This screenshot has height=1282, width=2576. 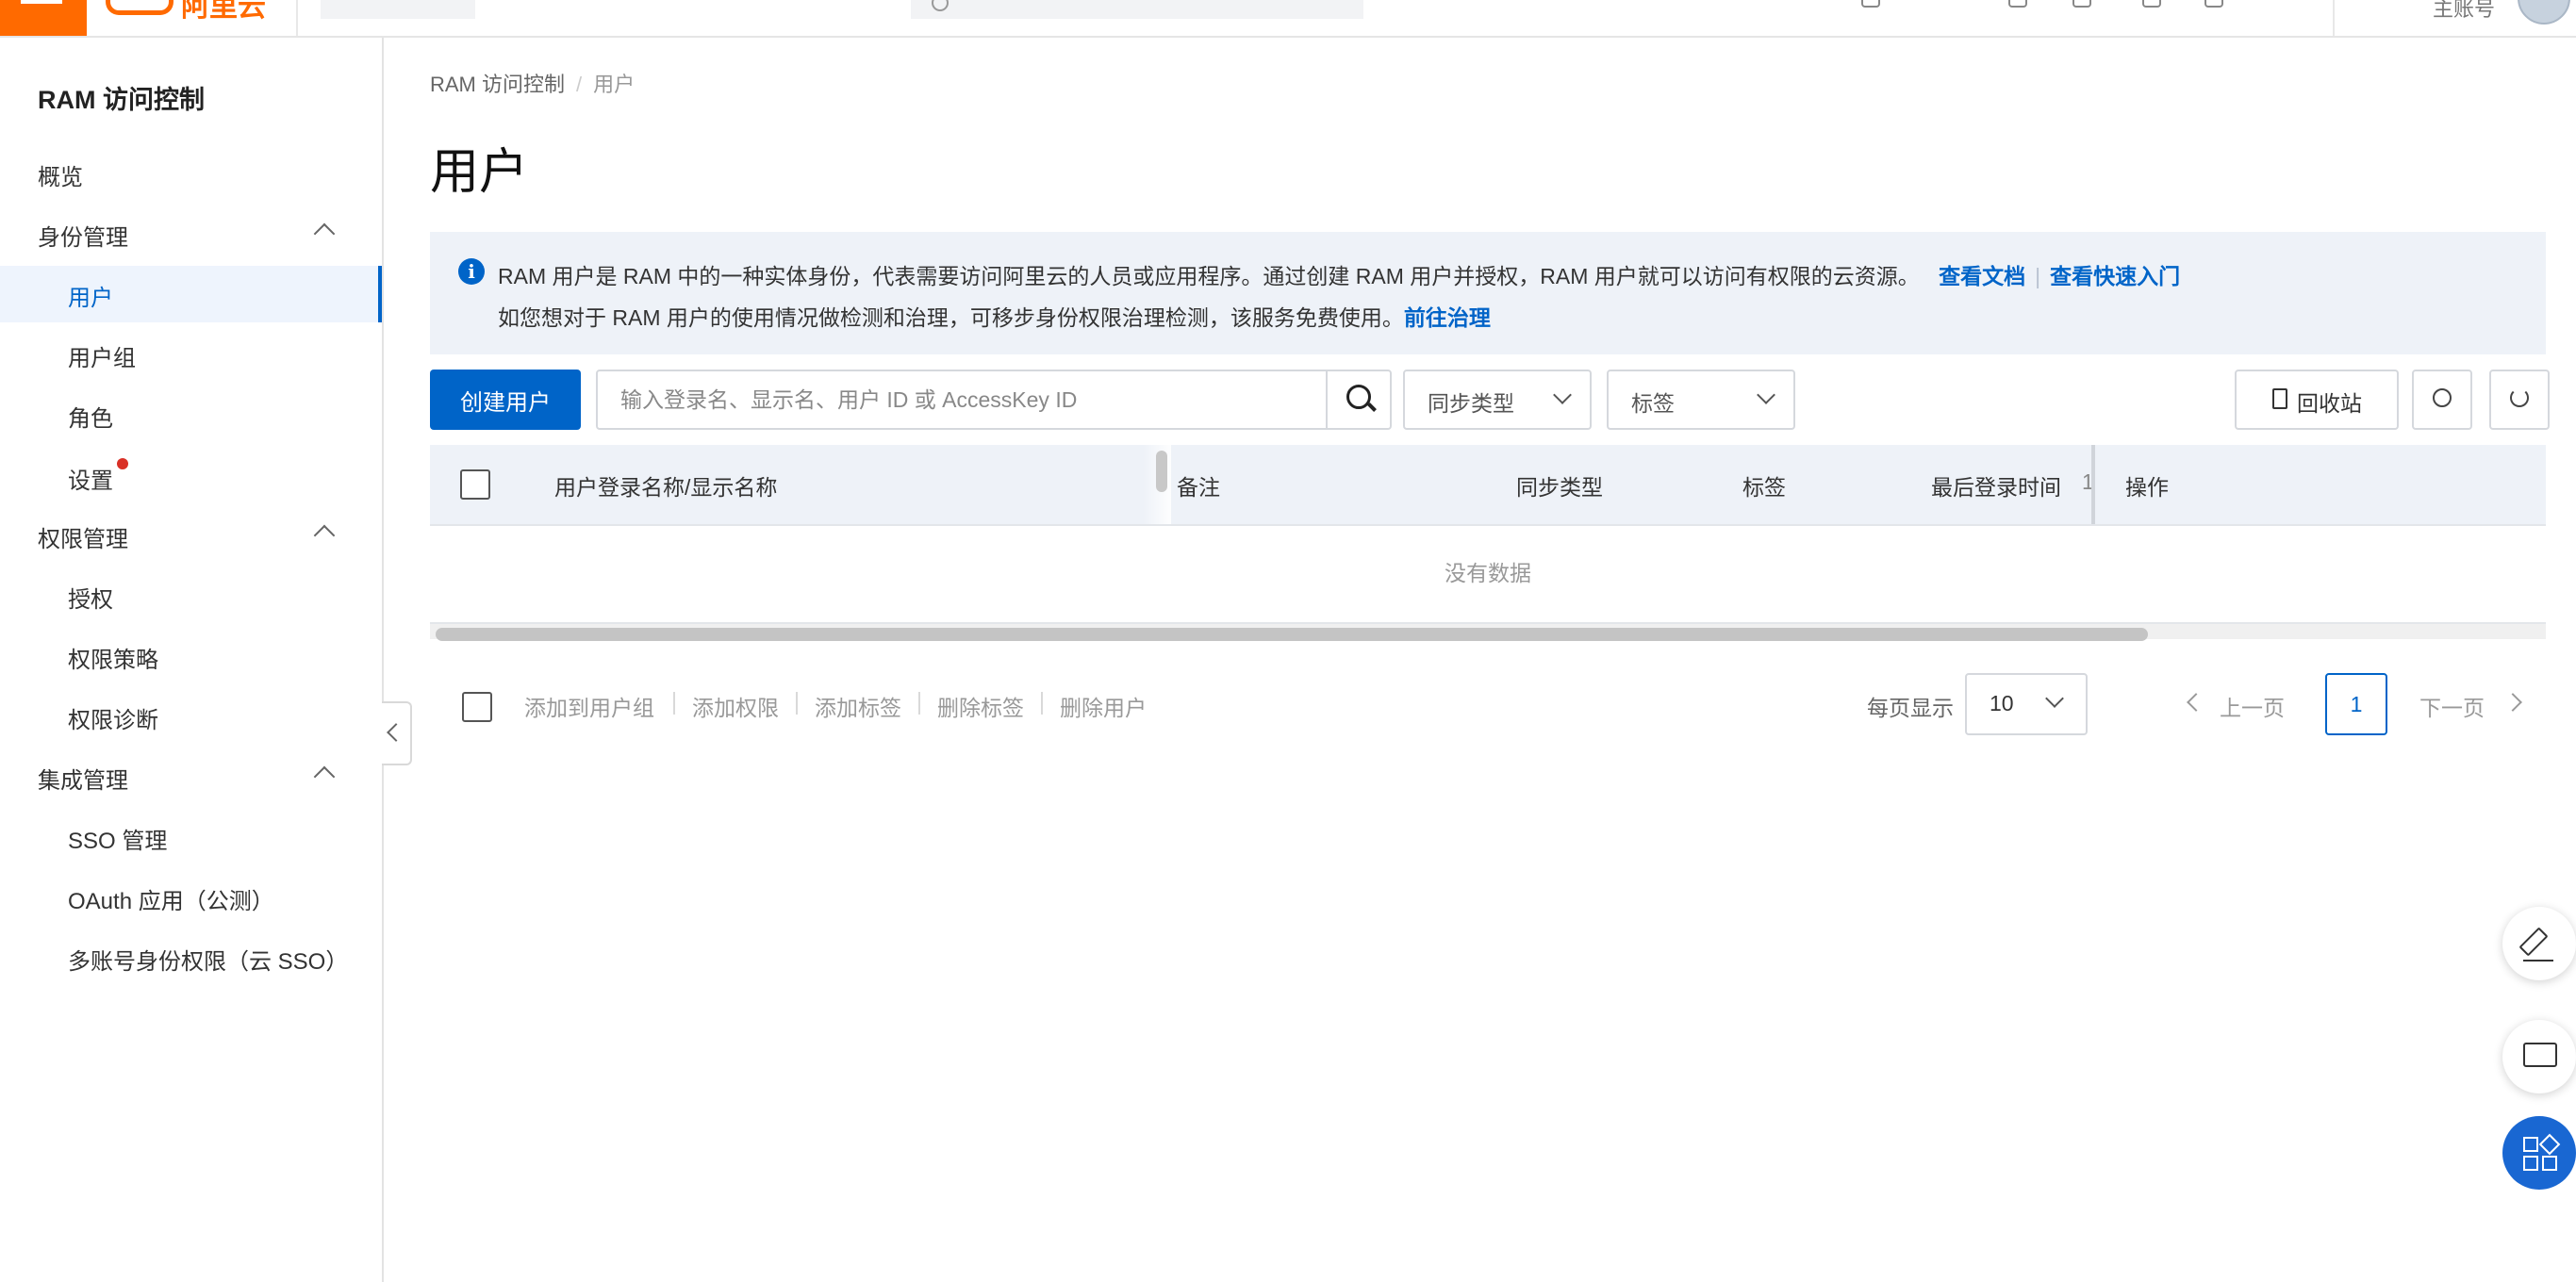 What do you see at coordinates (90, 298) in the screenshot?
I see `sidebar-item-label: 用户` at bounding box center [90, 298].